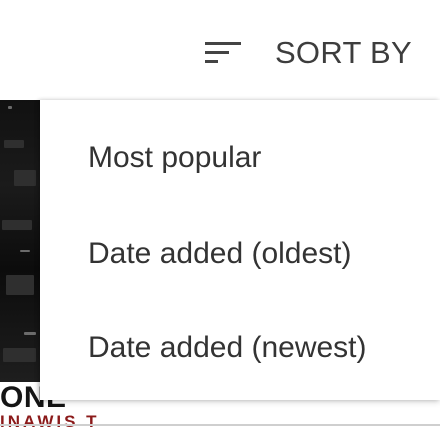 The height and width of the screenshot is (430, 440). What do you see at coordinates (223, 53) in the screenshot?
I see `sort-icon` at bounding box center [223, 53].